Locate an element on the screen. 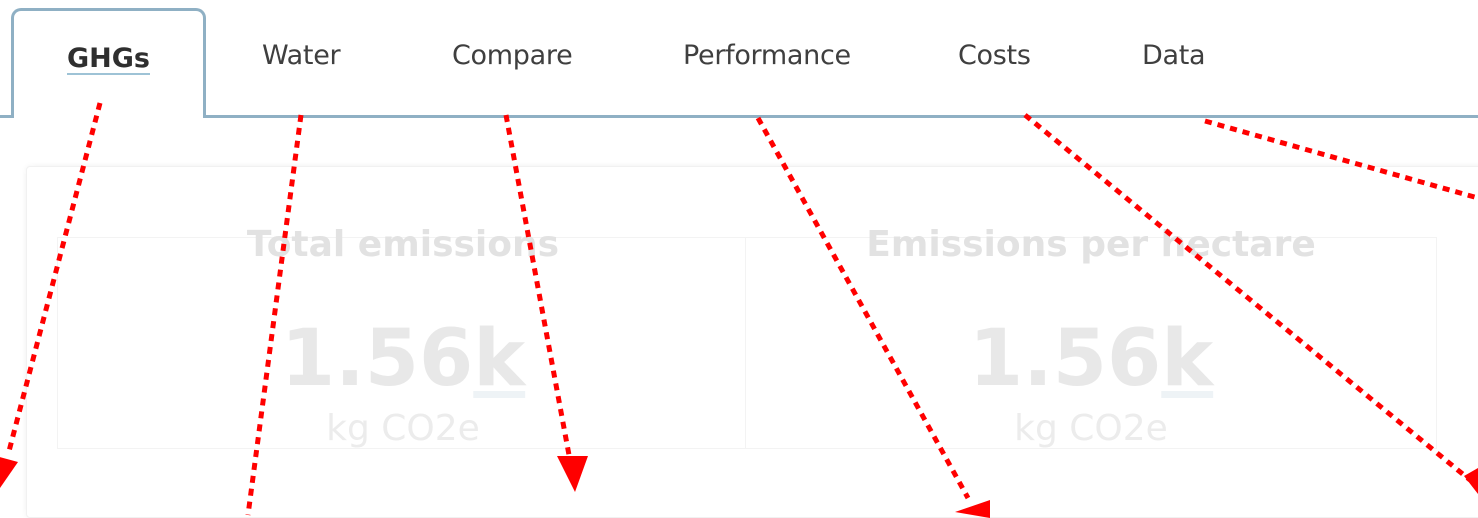 Image resolution: width=1478 pixels, height=518 pixels. card-title: Total emissions is located at coordinates (403, 244).